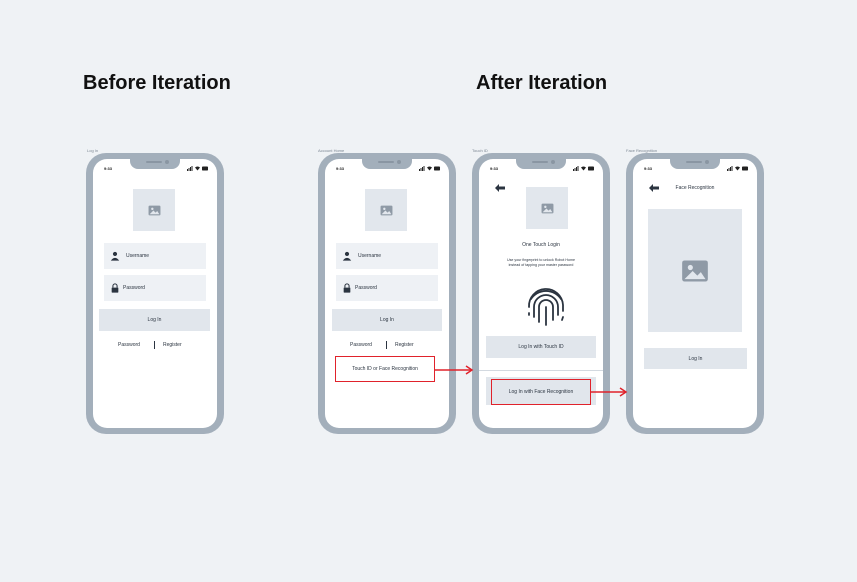  I want to click on arrow-to-face-recognition, so click(609, 392).